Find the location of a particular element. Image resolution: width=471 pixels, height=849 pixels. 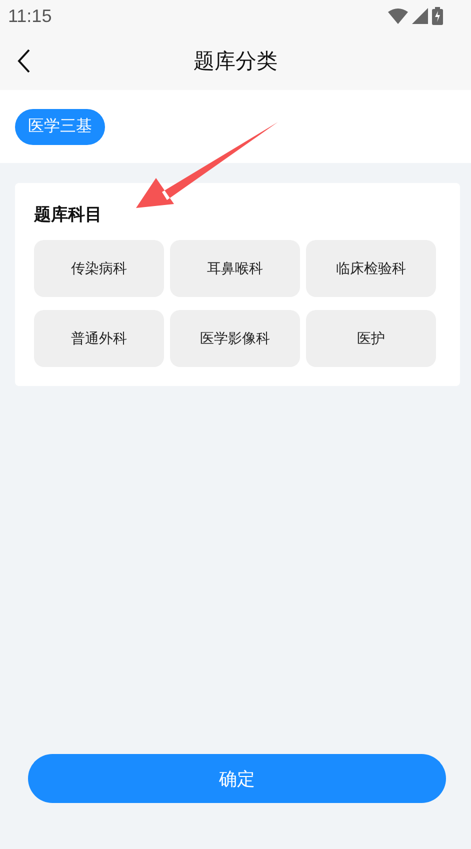

subject-button: 传染病科 is located at coordinates (99, 268).